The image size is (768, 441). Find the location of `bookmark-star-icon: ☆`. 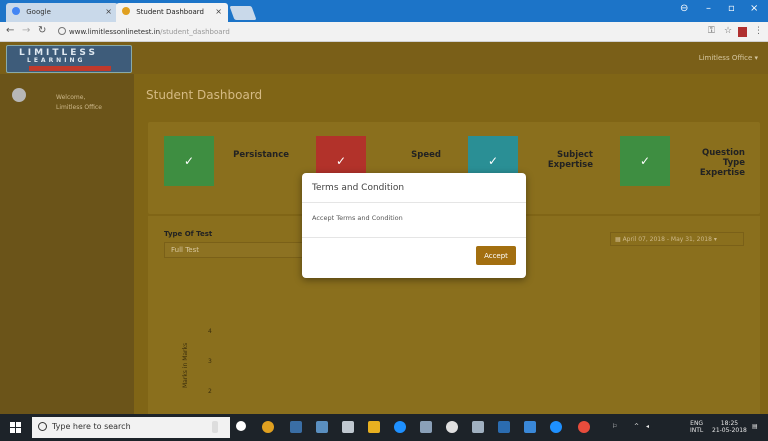

bookmark-star-icon: ☆ is located at coordinates (728, 31).